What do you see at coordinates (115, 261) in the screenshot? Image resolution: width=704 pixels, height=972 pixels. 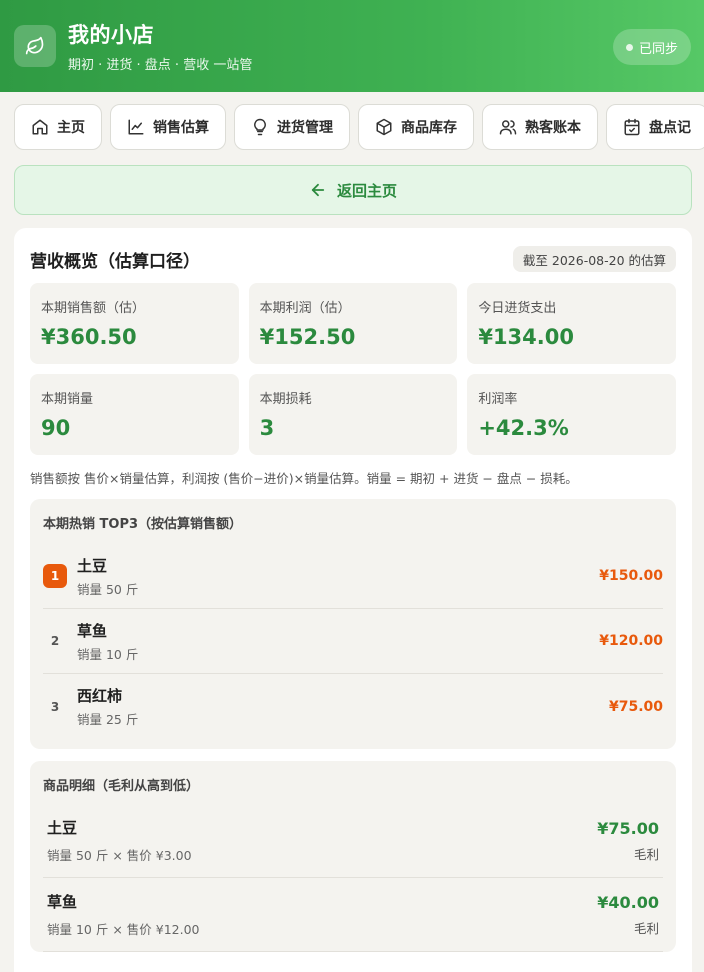 I see `overview-title: 营收概览（估算口径）` at bounding box center [115, 261].